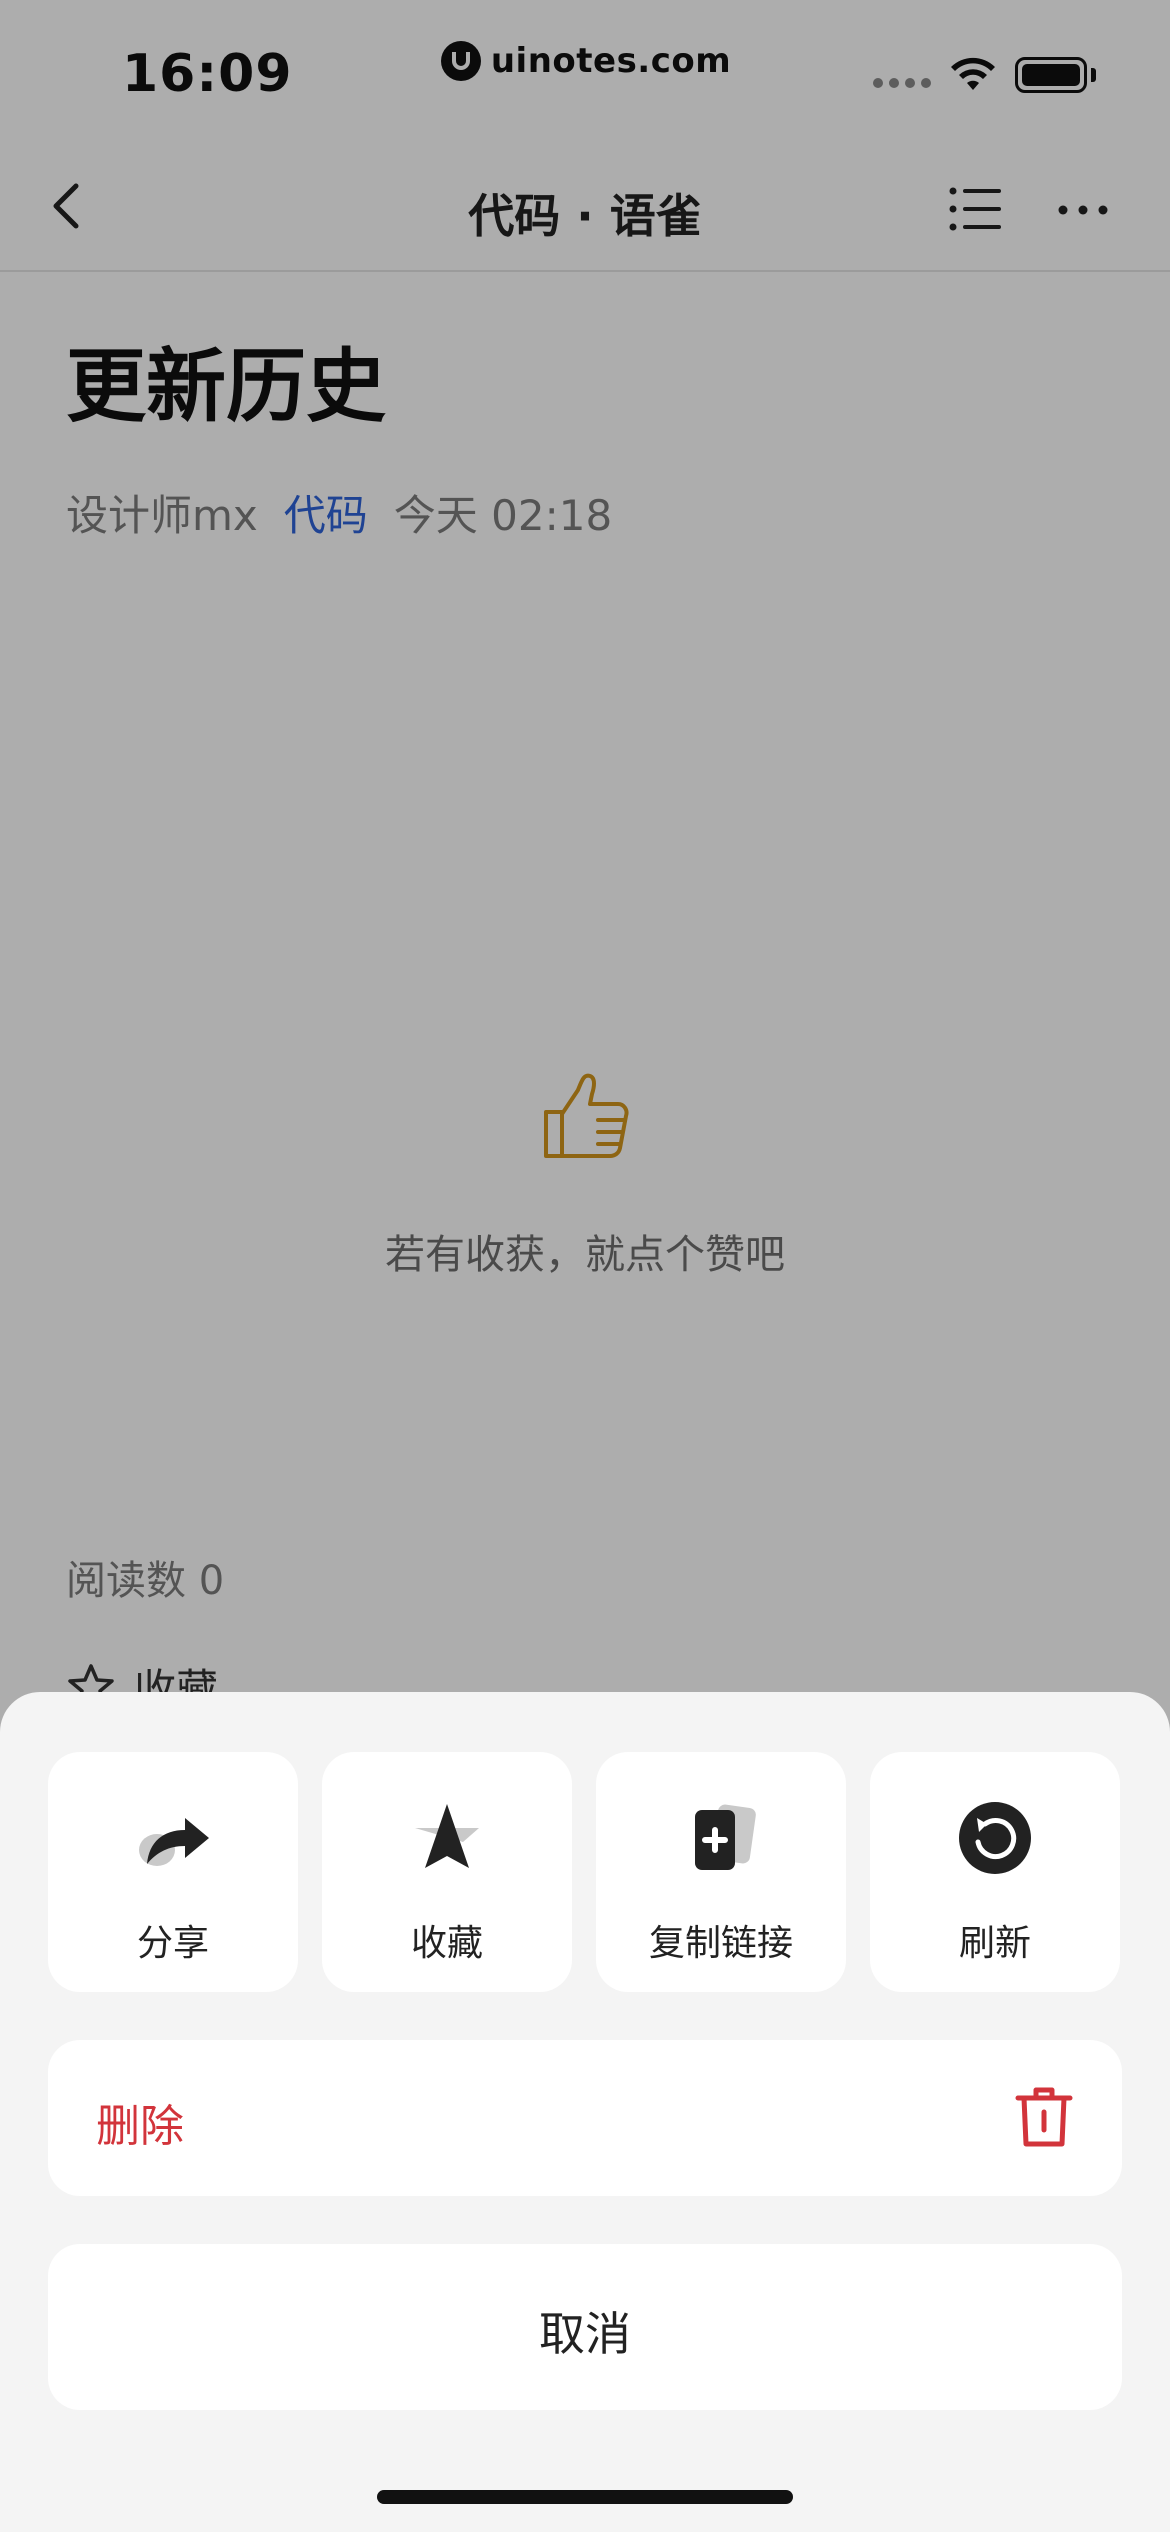 The image size is (1170, 2532). I want to click on copy-link-icon, so click(725, 1837).